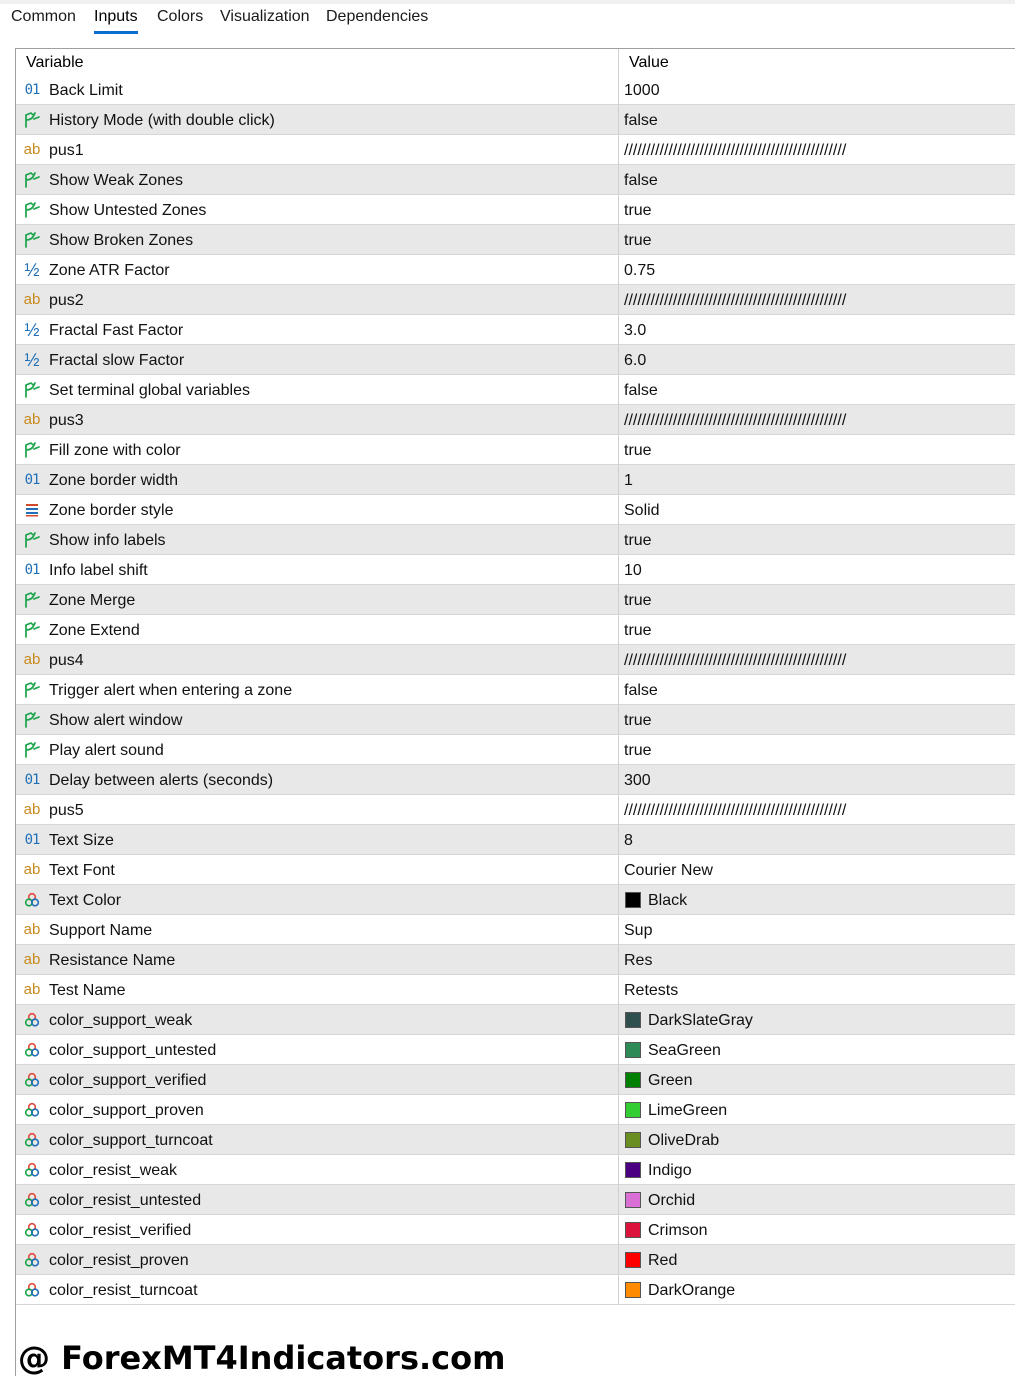 Image resolution: width=1015 pixels, height=1378 pixels. Describe the element at coordinates (816, 1259) in the screenshot. I see `value-cell: Red` at that location.